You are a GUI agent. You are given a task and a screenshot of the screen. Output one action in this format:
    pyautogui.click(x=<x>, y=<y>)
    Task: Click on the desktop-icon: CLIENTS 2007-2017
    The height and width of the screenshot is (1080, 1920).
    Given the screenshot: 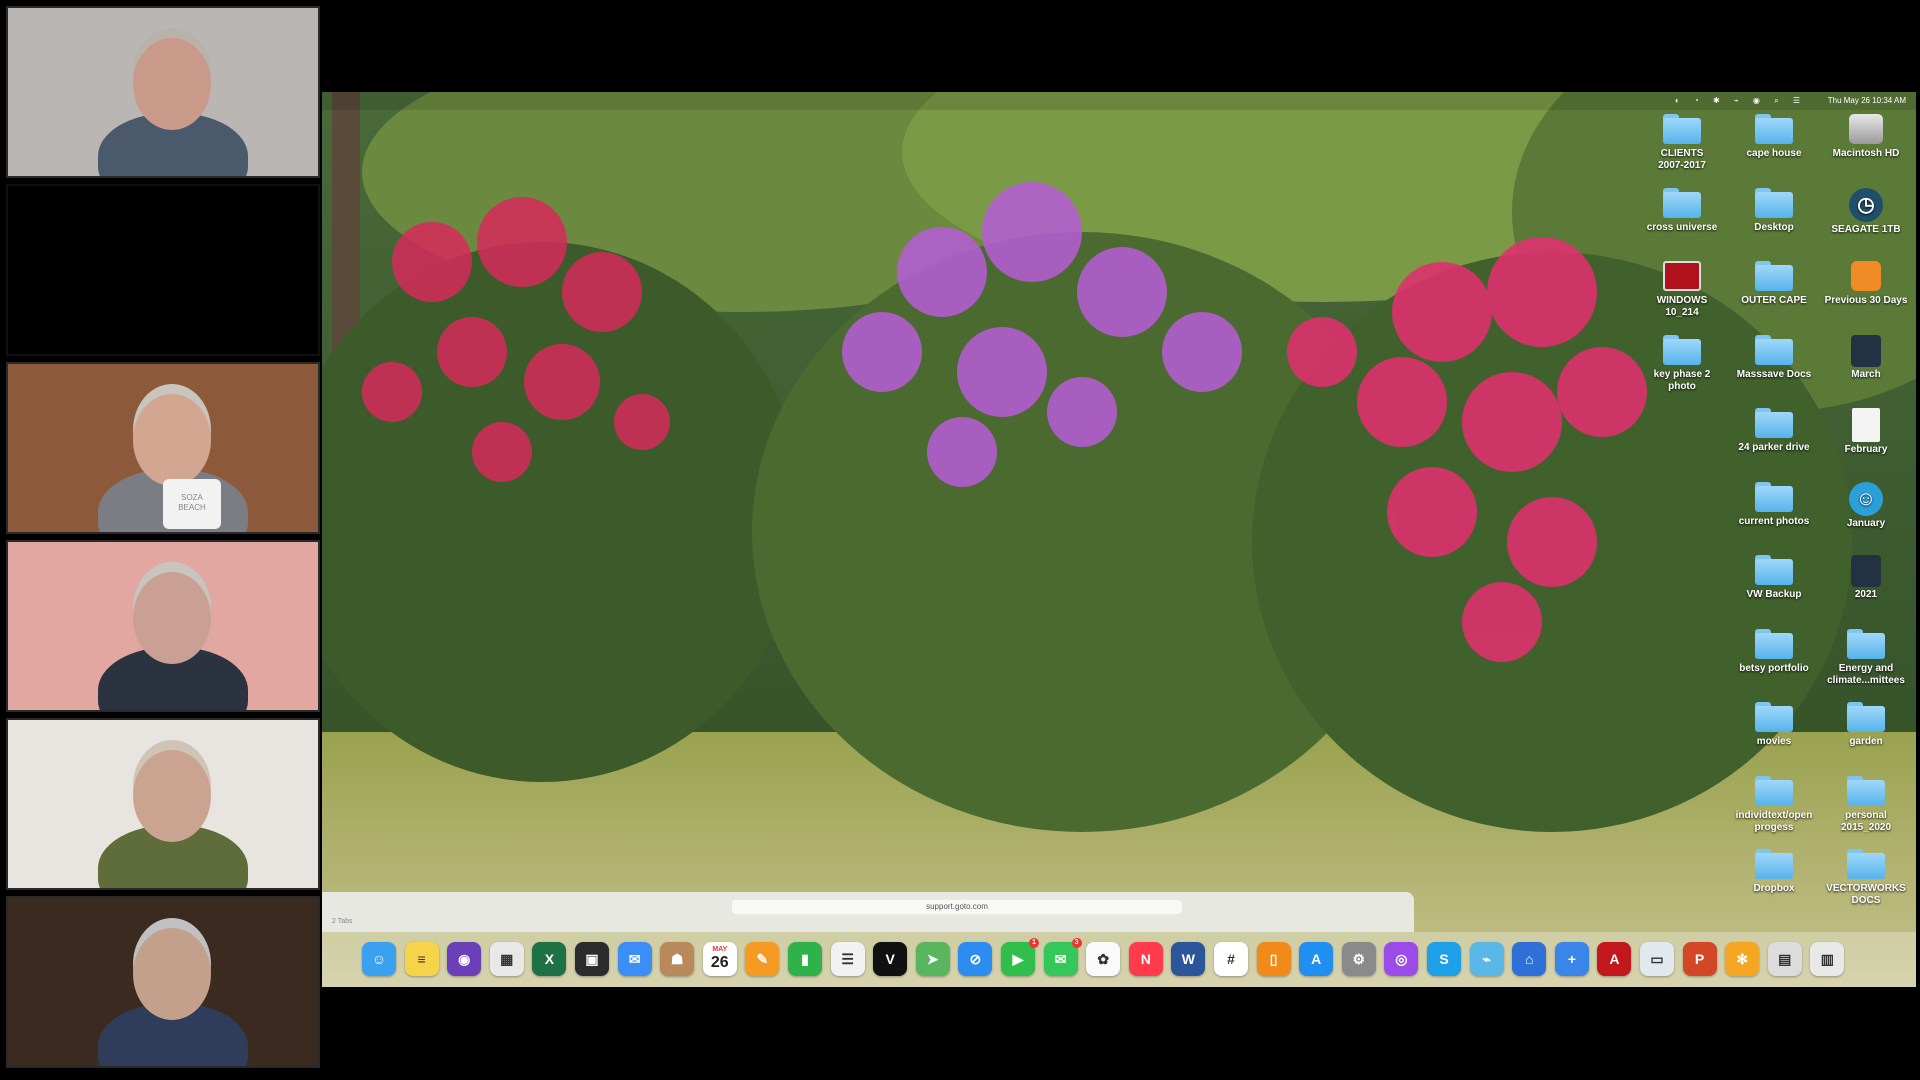 What is the action you would take?
    pyautogui.click(x=1682, y=143)
    